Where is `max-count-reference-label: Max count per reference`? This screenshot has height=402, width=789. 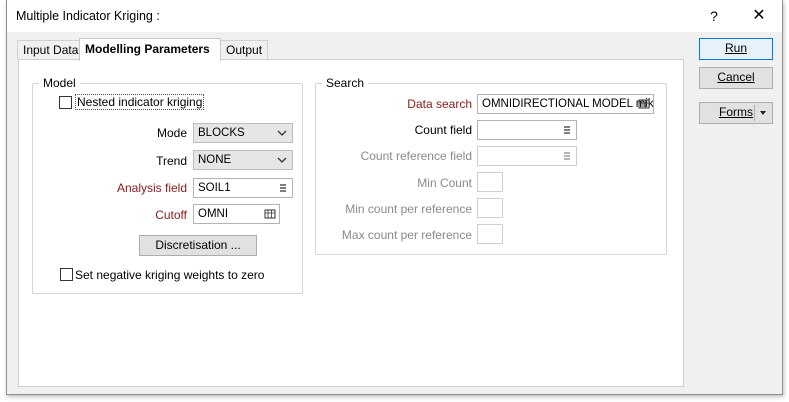 max-count-reference-label: Max count per reference is located at coordinates (406, 235).